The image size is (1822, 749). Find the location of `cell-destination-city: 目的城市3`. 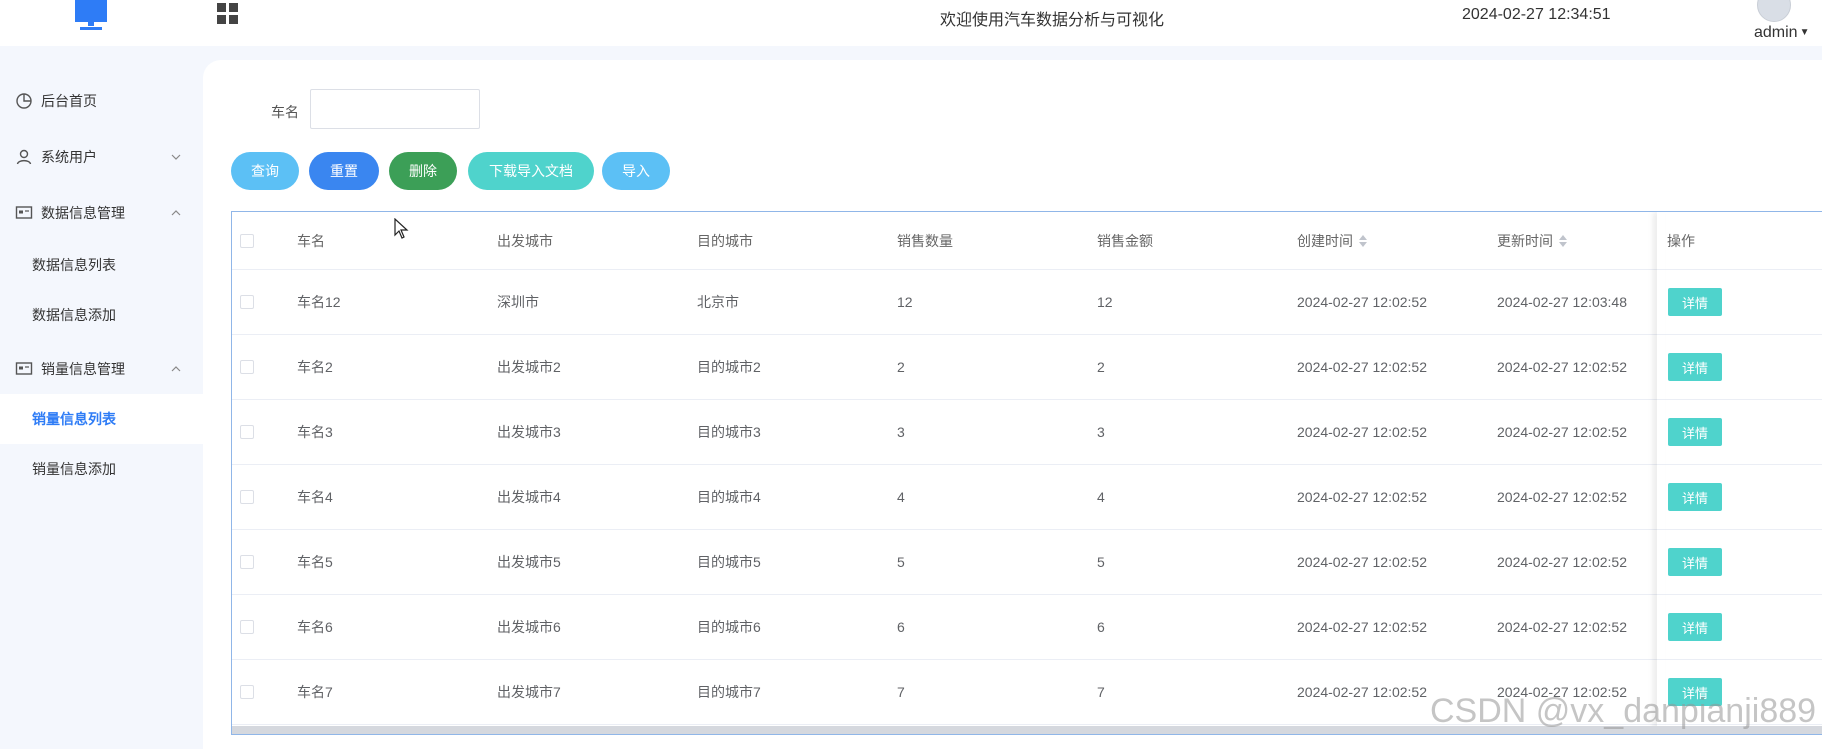

cell-destination-city: 目的城市3 is located at coordinates (729, 432).